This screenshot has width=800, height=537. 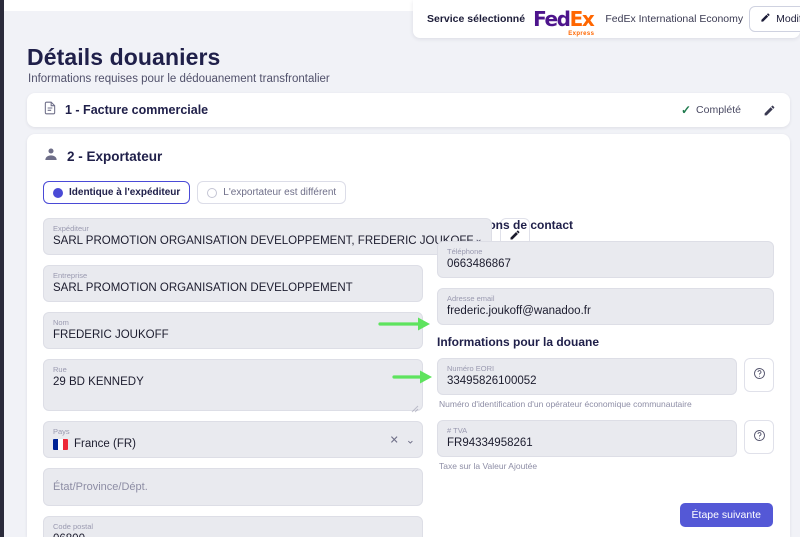 I want to click on nom-value: FREDERIC JOUKOFF, so click(x=111, y=335).